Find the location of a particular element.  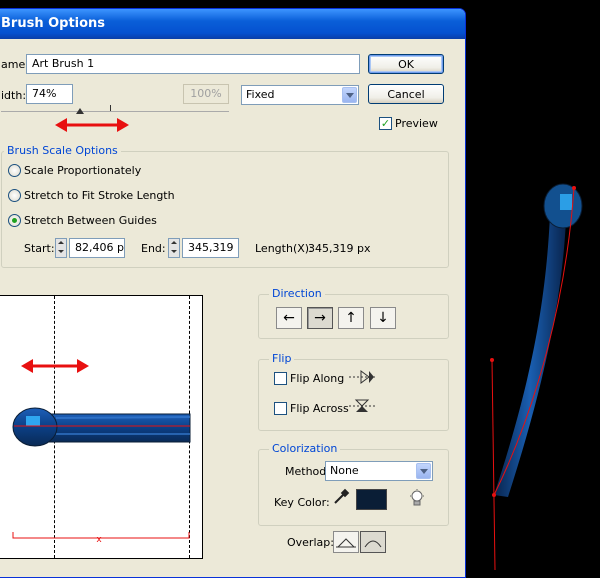

start-label: Start: is located at coordinates (39, 248).